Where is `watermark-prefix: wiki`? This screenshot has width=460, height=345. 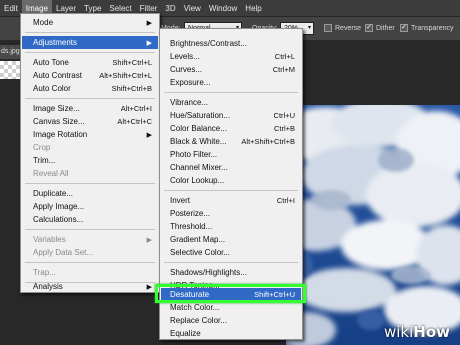
watermark-prefix: wiki is located at coordinates (398, 332).